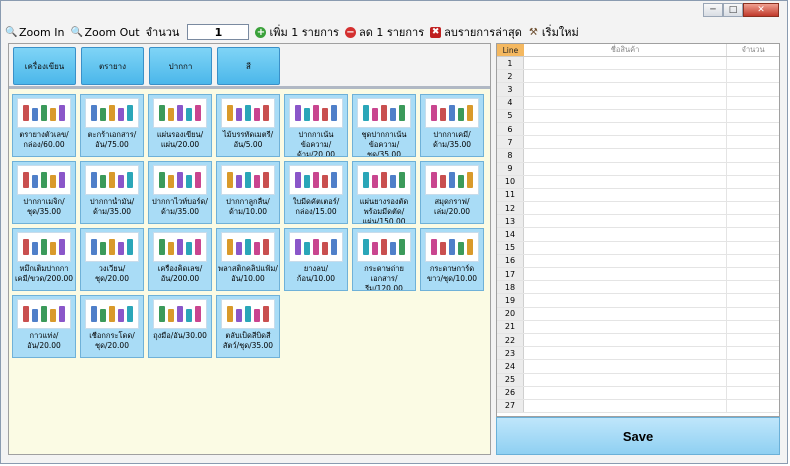  I want to click on product-button: กระดาษการ์ดขาว/ชุด/10.00, so click(452, 259).